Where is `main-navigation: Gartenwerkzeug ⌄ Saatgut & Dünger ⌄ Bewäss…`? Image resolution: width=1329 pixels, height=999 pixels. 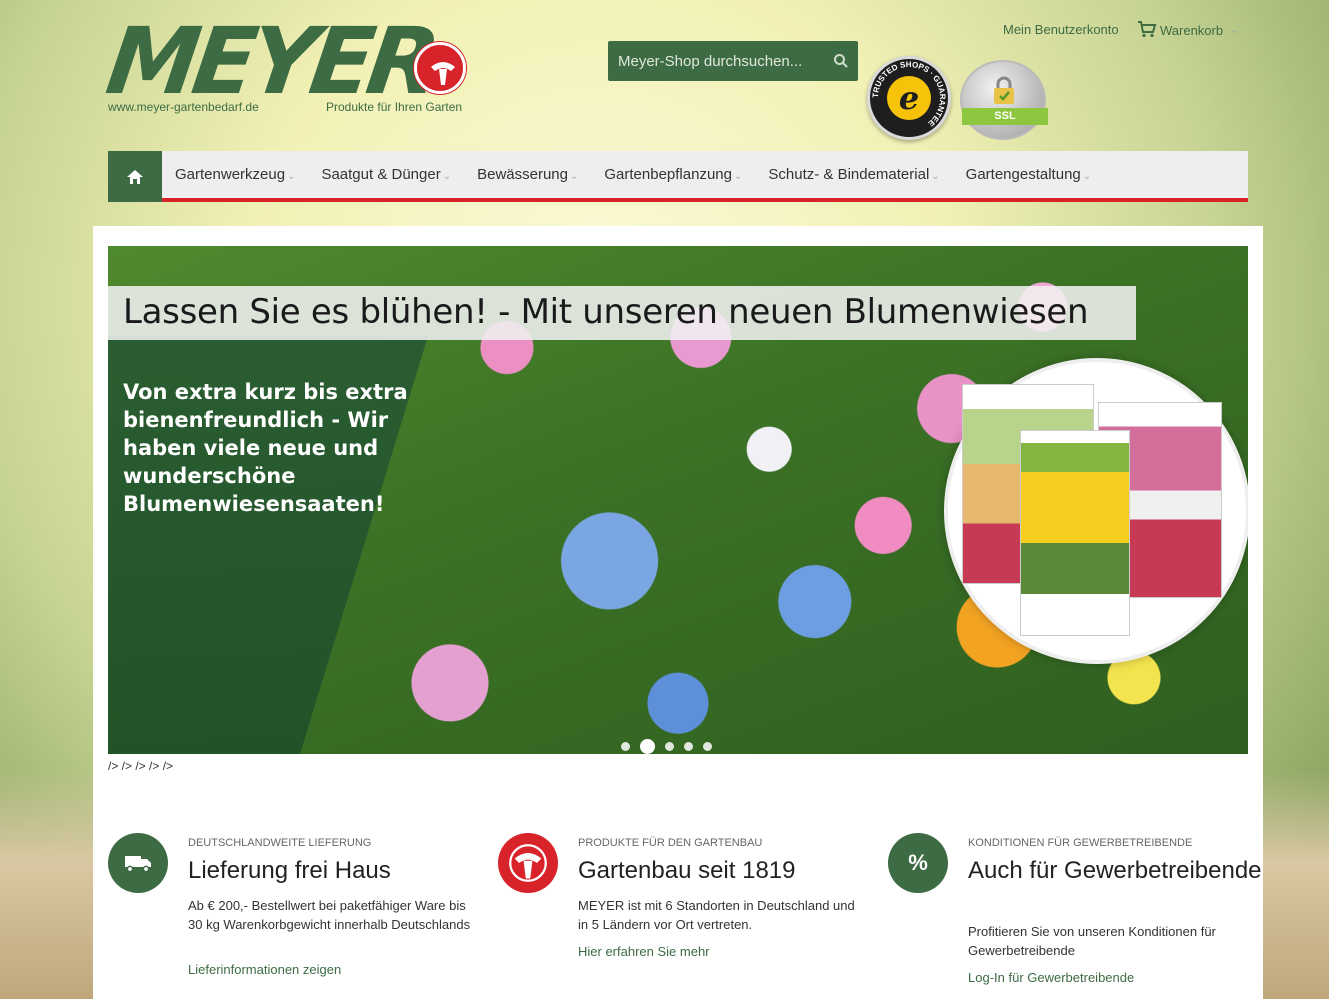
main-navigation: Gartenwerkzeug ⌄ Saatgut & Dünger ⌄ Bewäss… is located at coordinates (678, 176).